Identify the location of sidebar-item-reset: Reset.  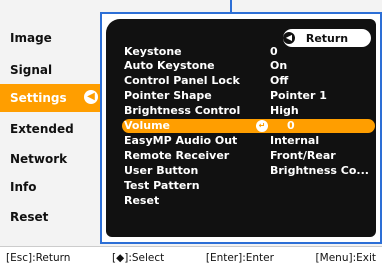
(50, 217).